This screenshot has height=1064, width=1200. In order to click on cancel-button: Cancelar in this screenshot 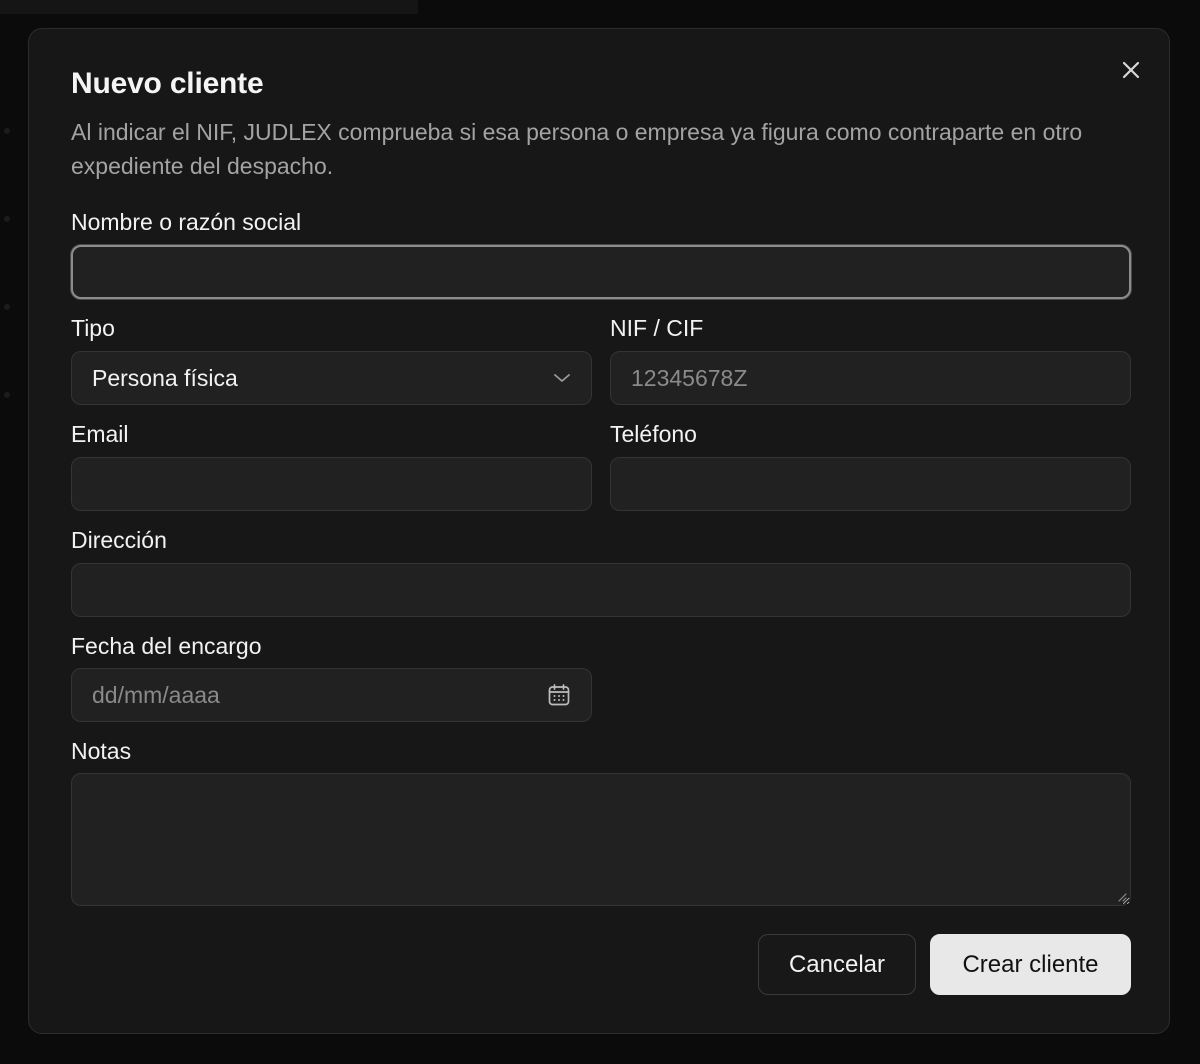, I will do `click(837, 964)`.